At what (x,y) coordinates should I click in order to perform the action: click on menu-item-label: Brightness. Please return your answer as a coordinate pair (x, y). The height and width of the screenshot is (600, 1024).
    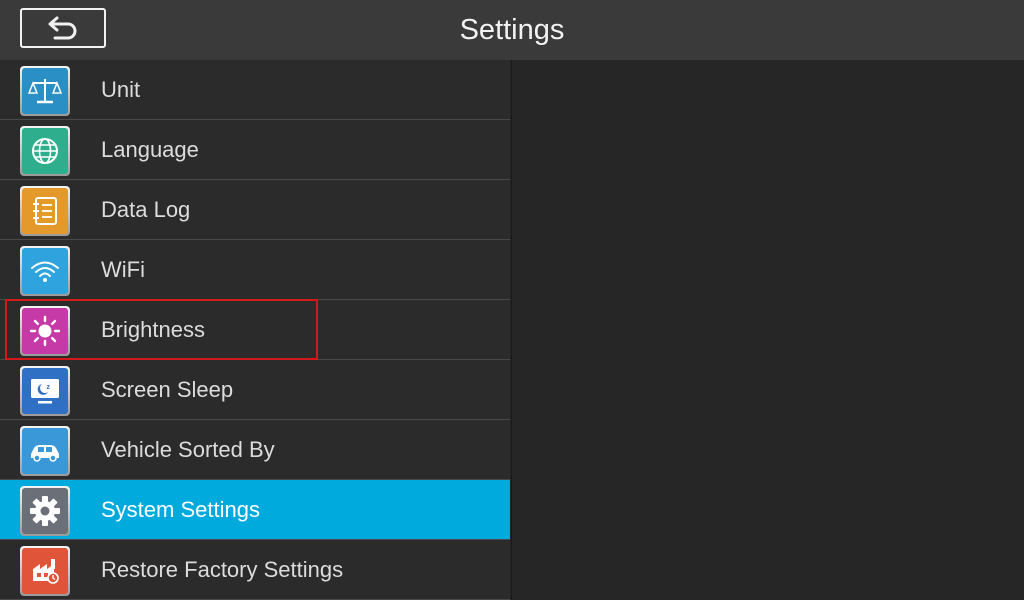
    Looking at the image, I should click on (153, 329).